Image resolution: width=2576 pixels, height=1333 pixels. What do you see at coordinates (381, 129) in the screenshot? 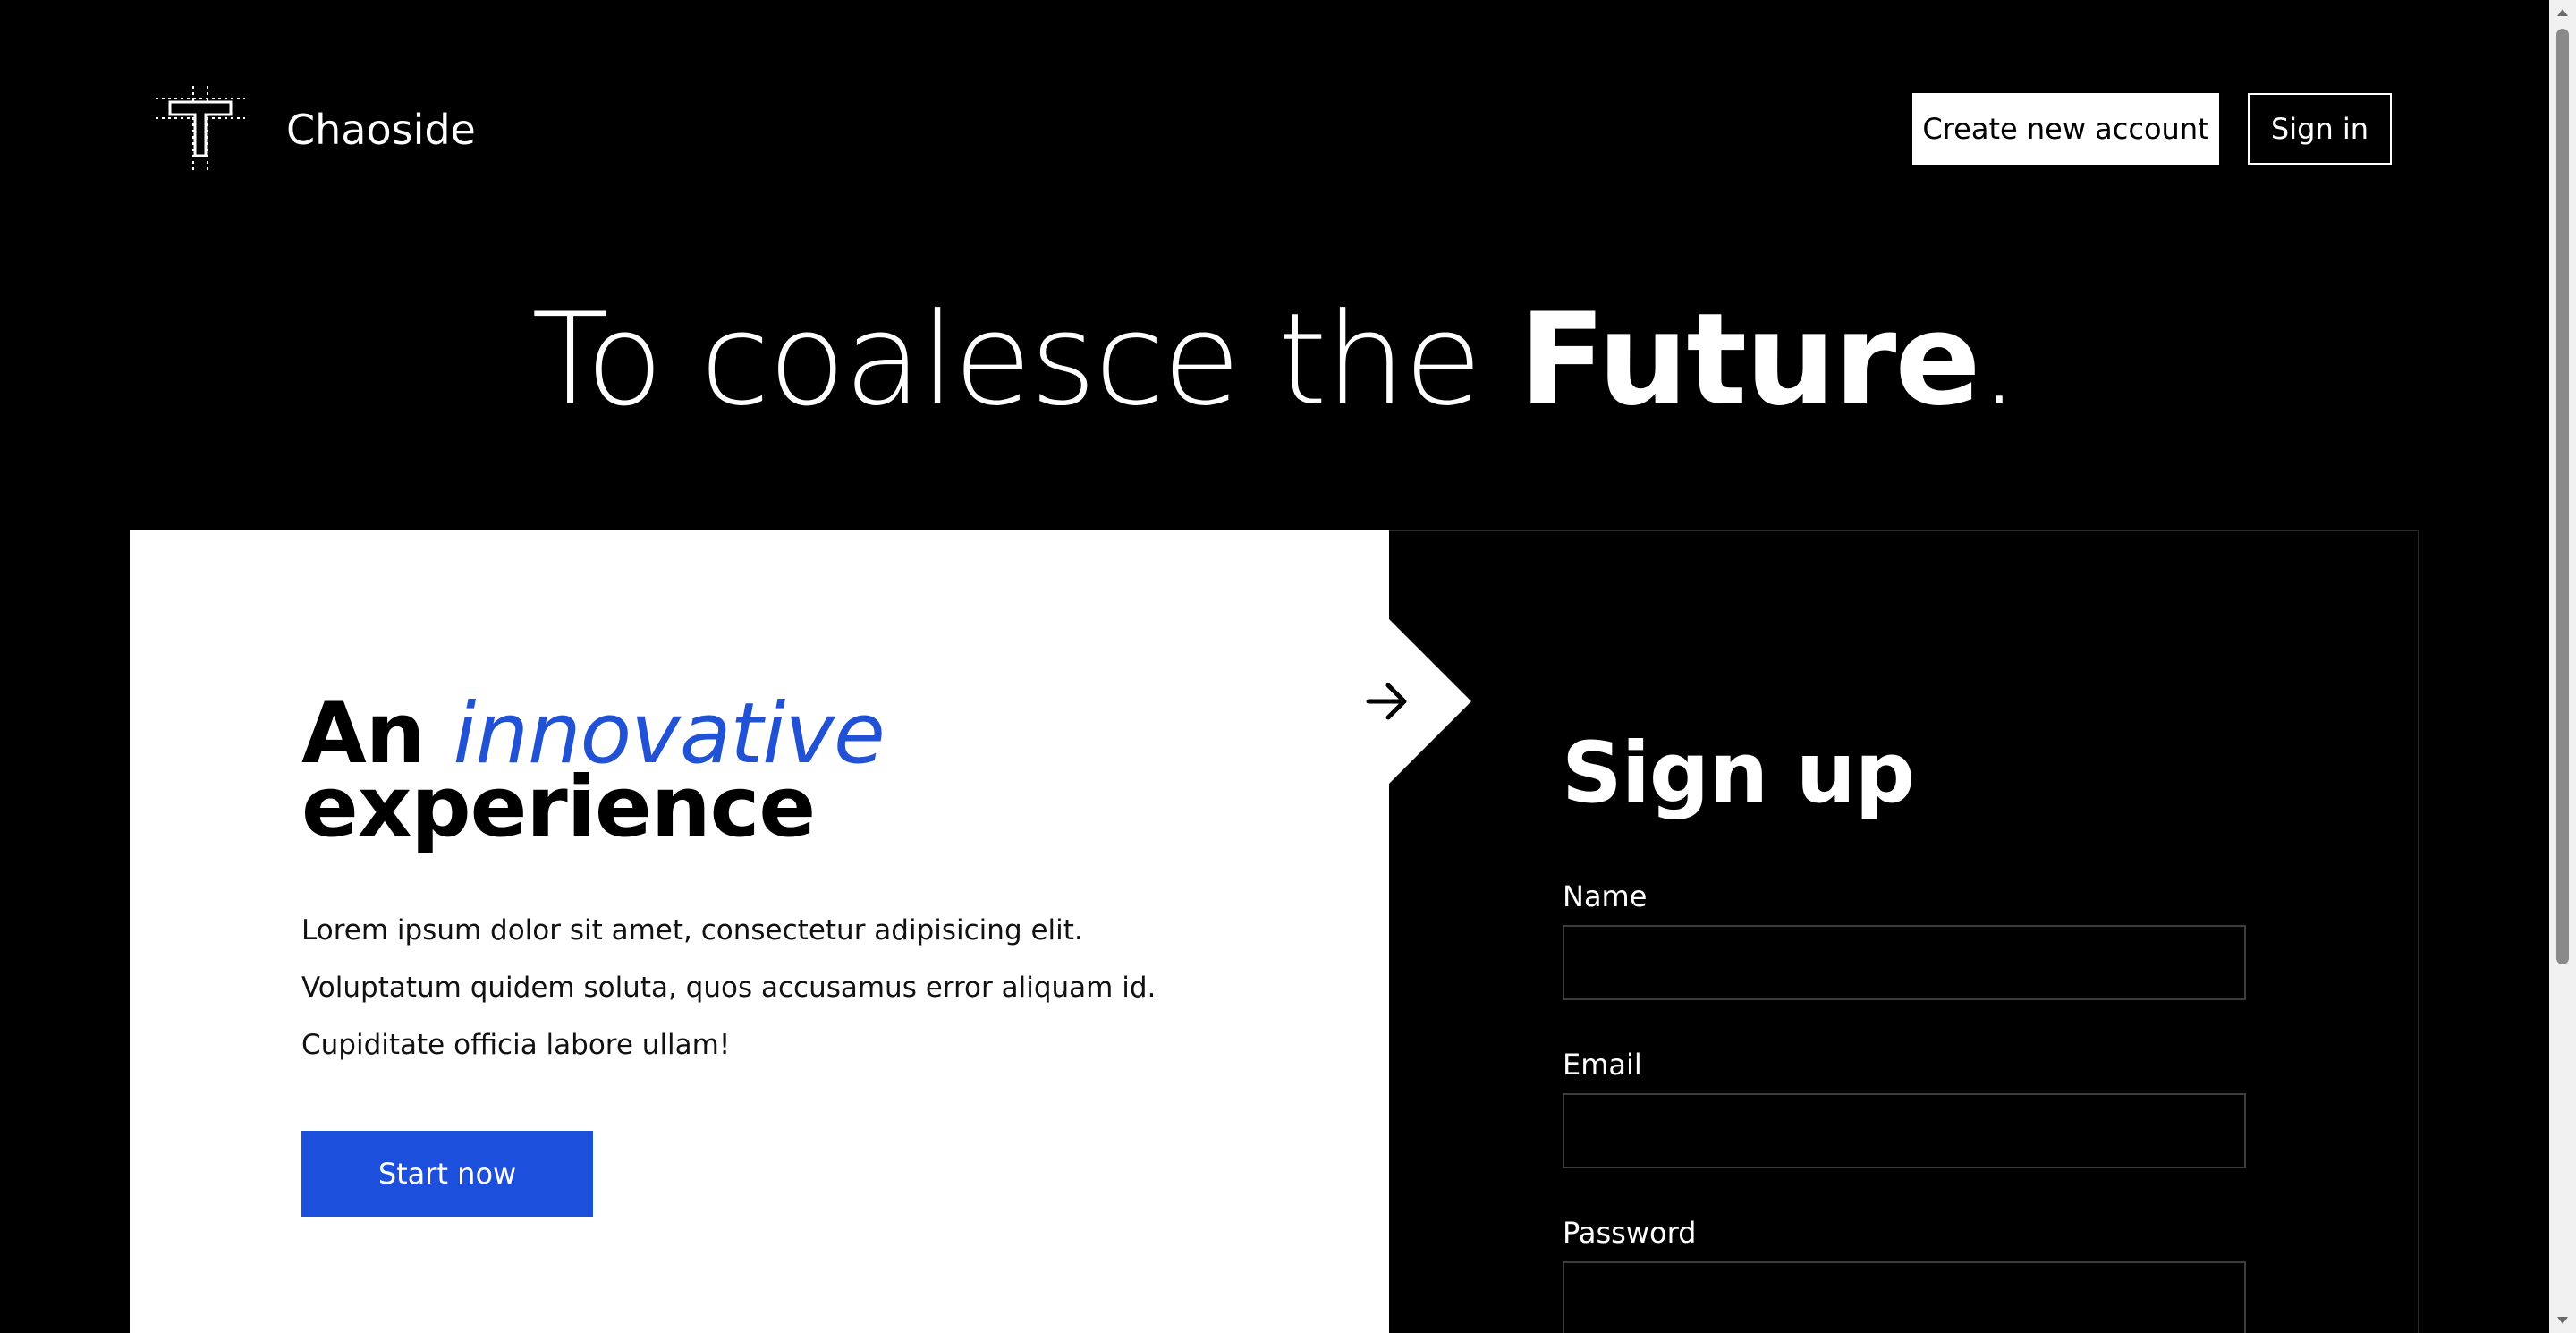
I see `brand-name: Chaoside` at bounding box center [381, 129].